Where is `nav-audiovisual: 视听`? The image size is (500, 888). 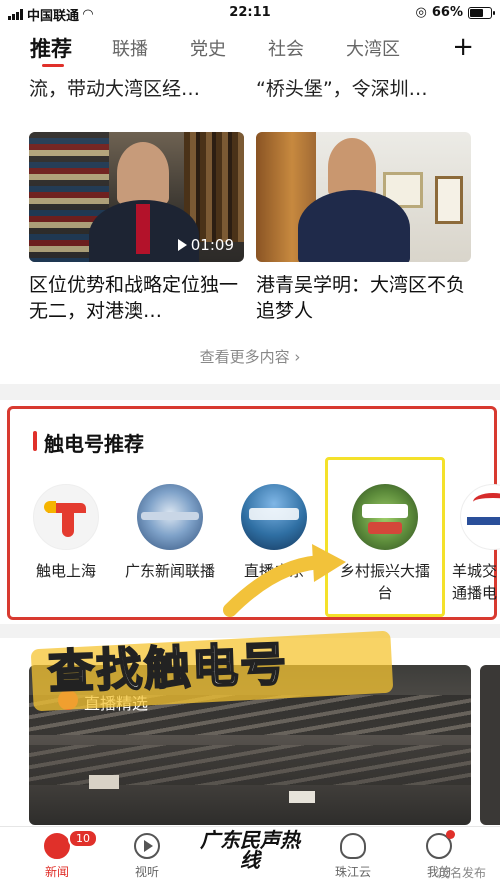
nav-audiovisual: 视听 is located at coordinates (147, 856).